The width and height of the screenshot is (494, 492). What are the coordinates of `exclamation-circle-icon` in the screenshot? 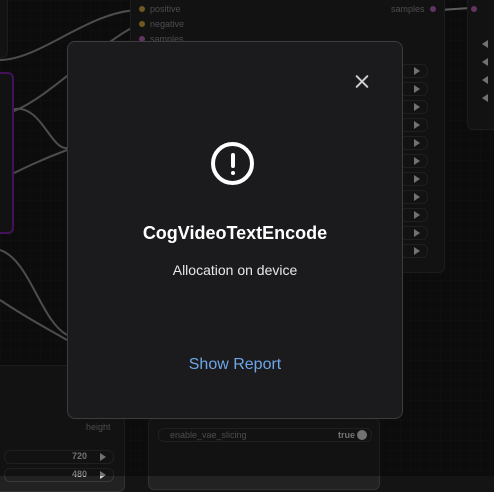 It's located at (232, 163).